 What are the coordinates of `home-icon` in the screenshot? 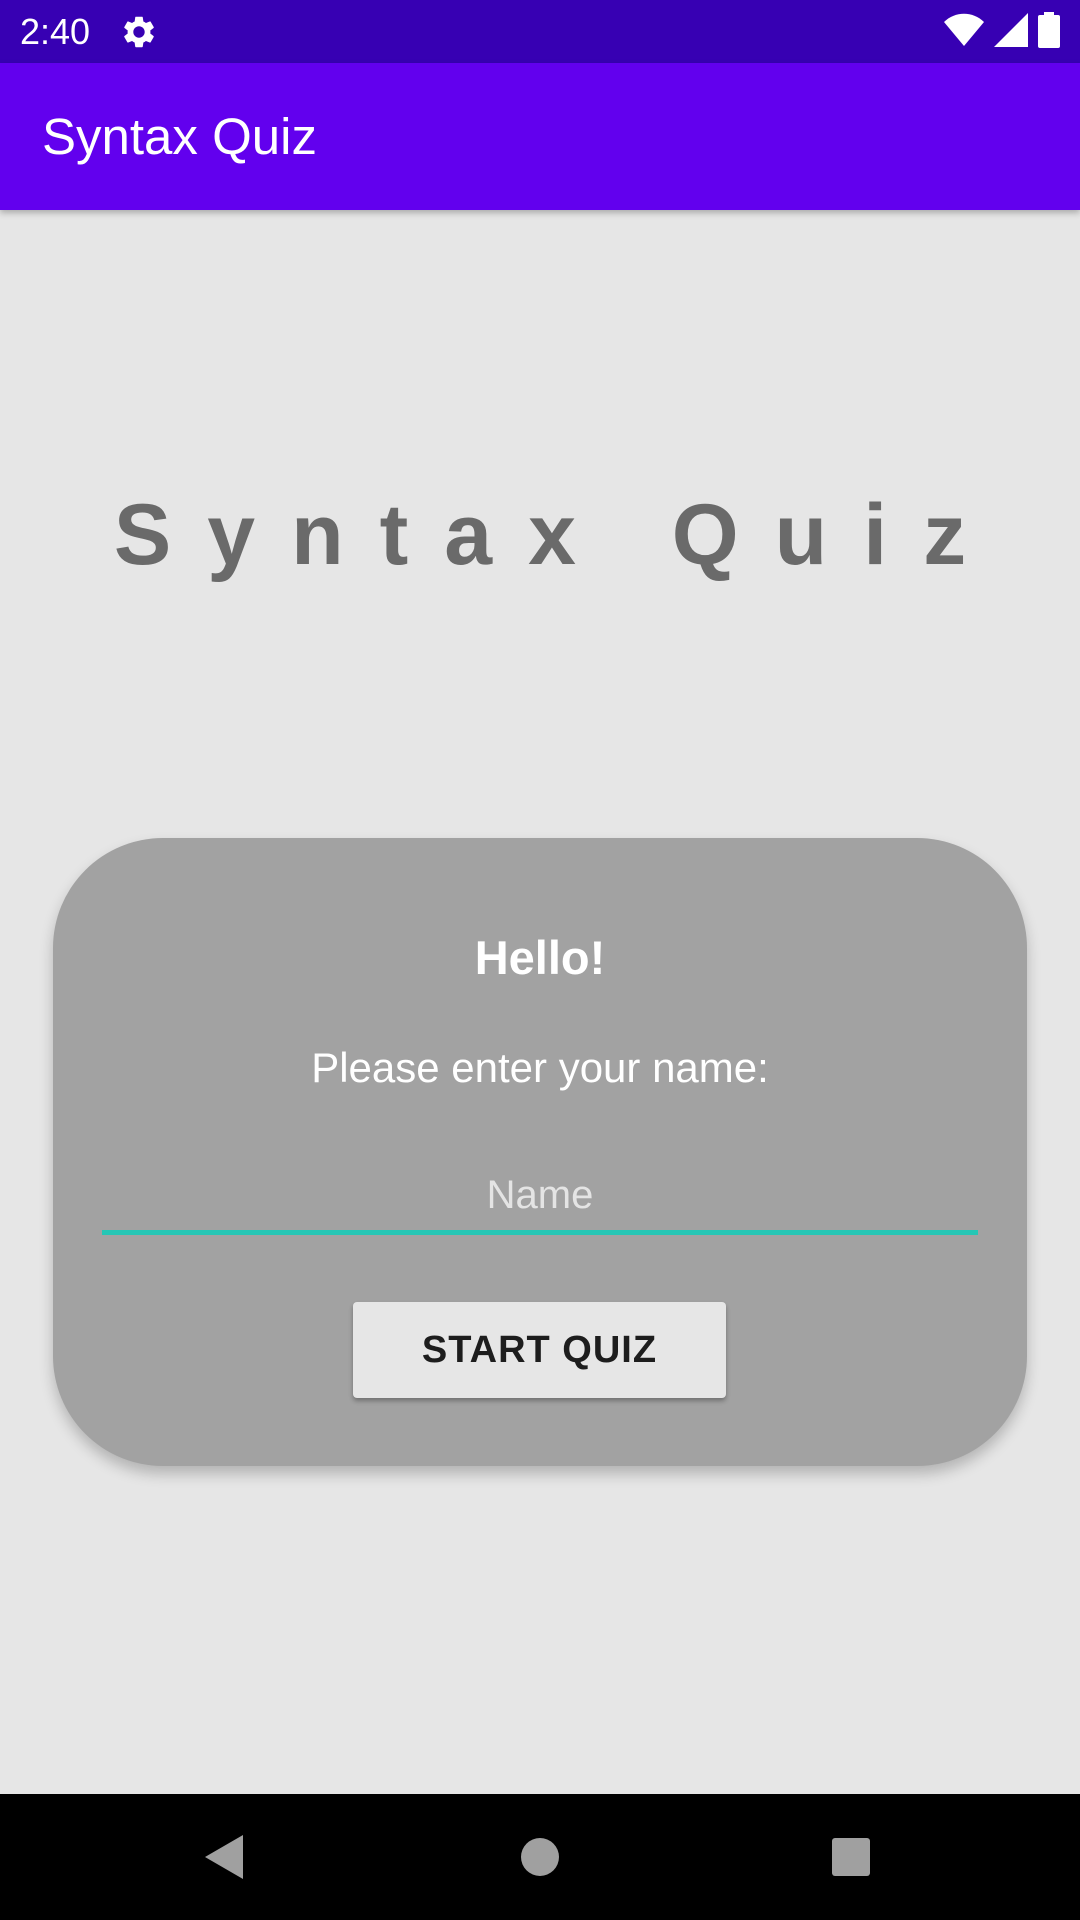 It's located at (540, 1857).